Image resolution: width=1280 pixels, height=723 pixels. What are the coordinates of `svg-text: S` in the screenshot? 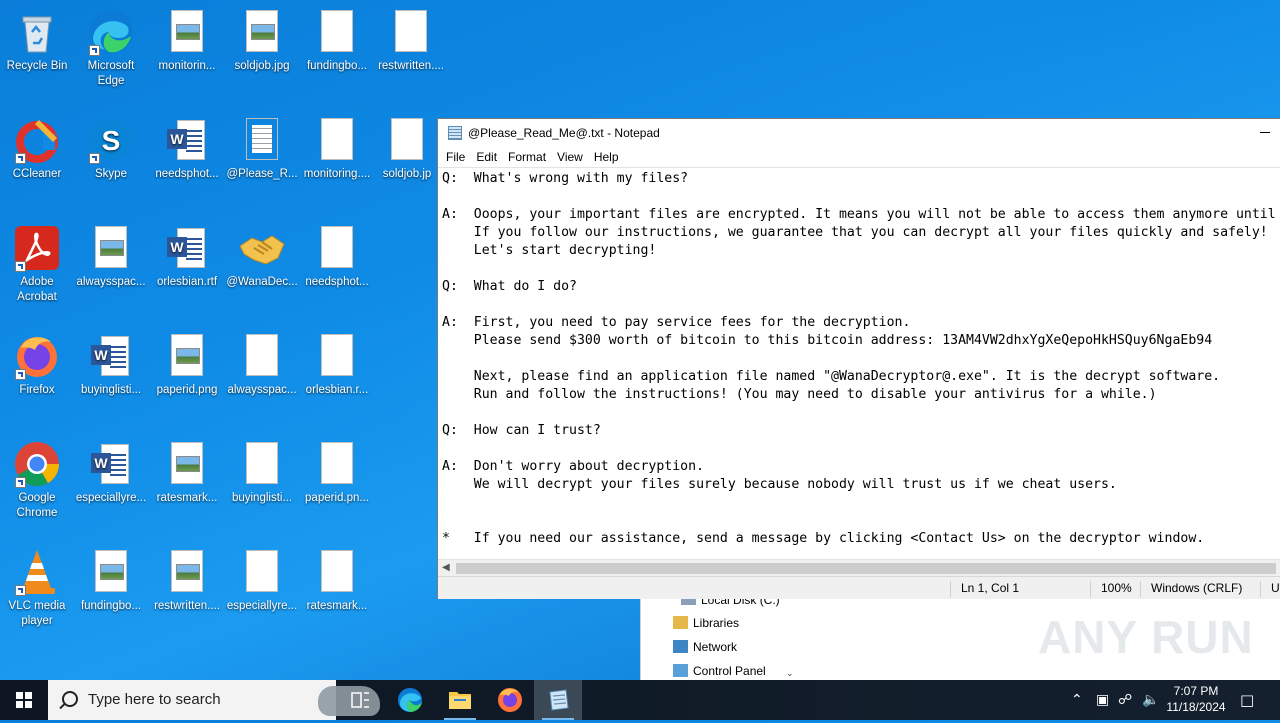 It's located at (111, 140).